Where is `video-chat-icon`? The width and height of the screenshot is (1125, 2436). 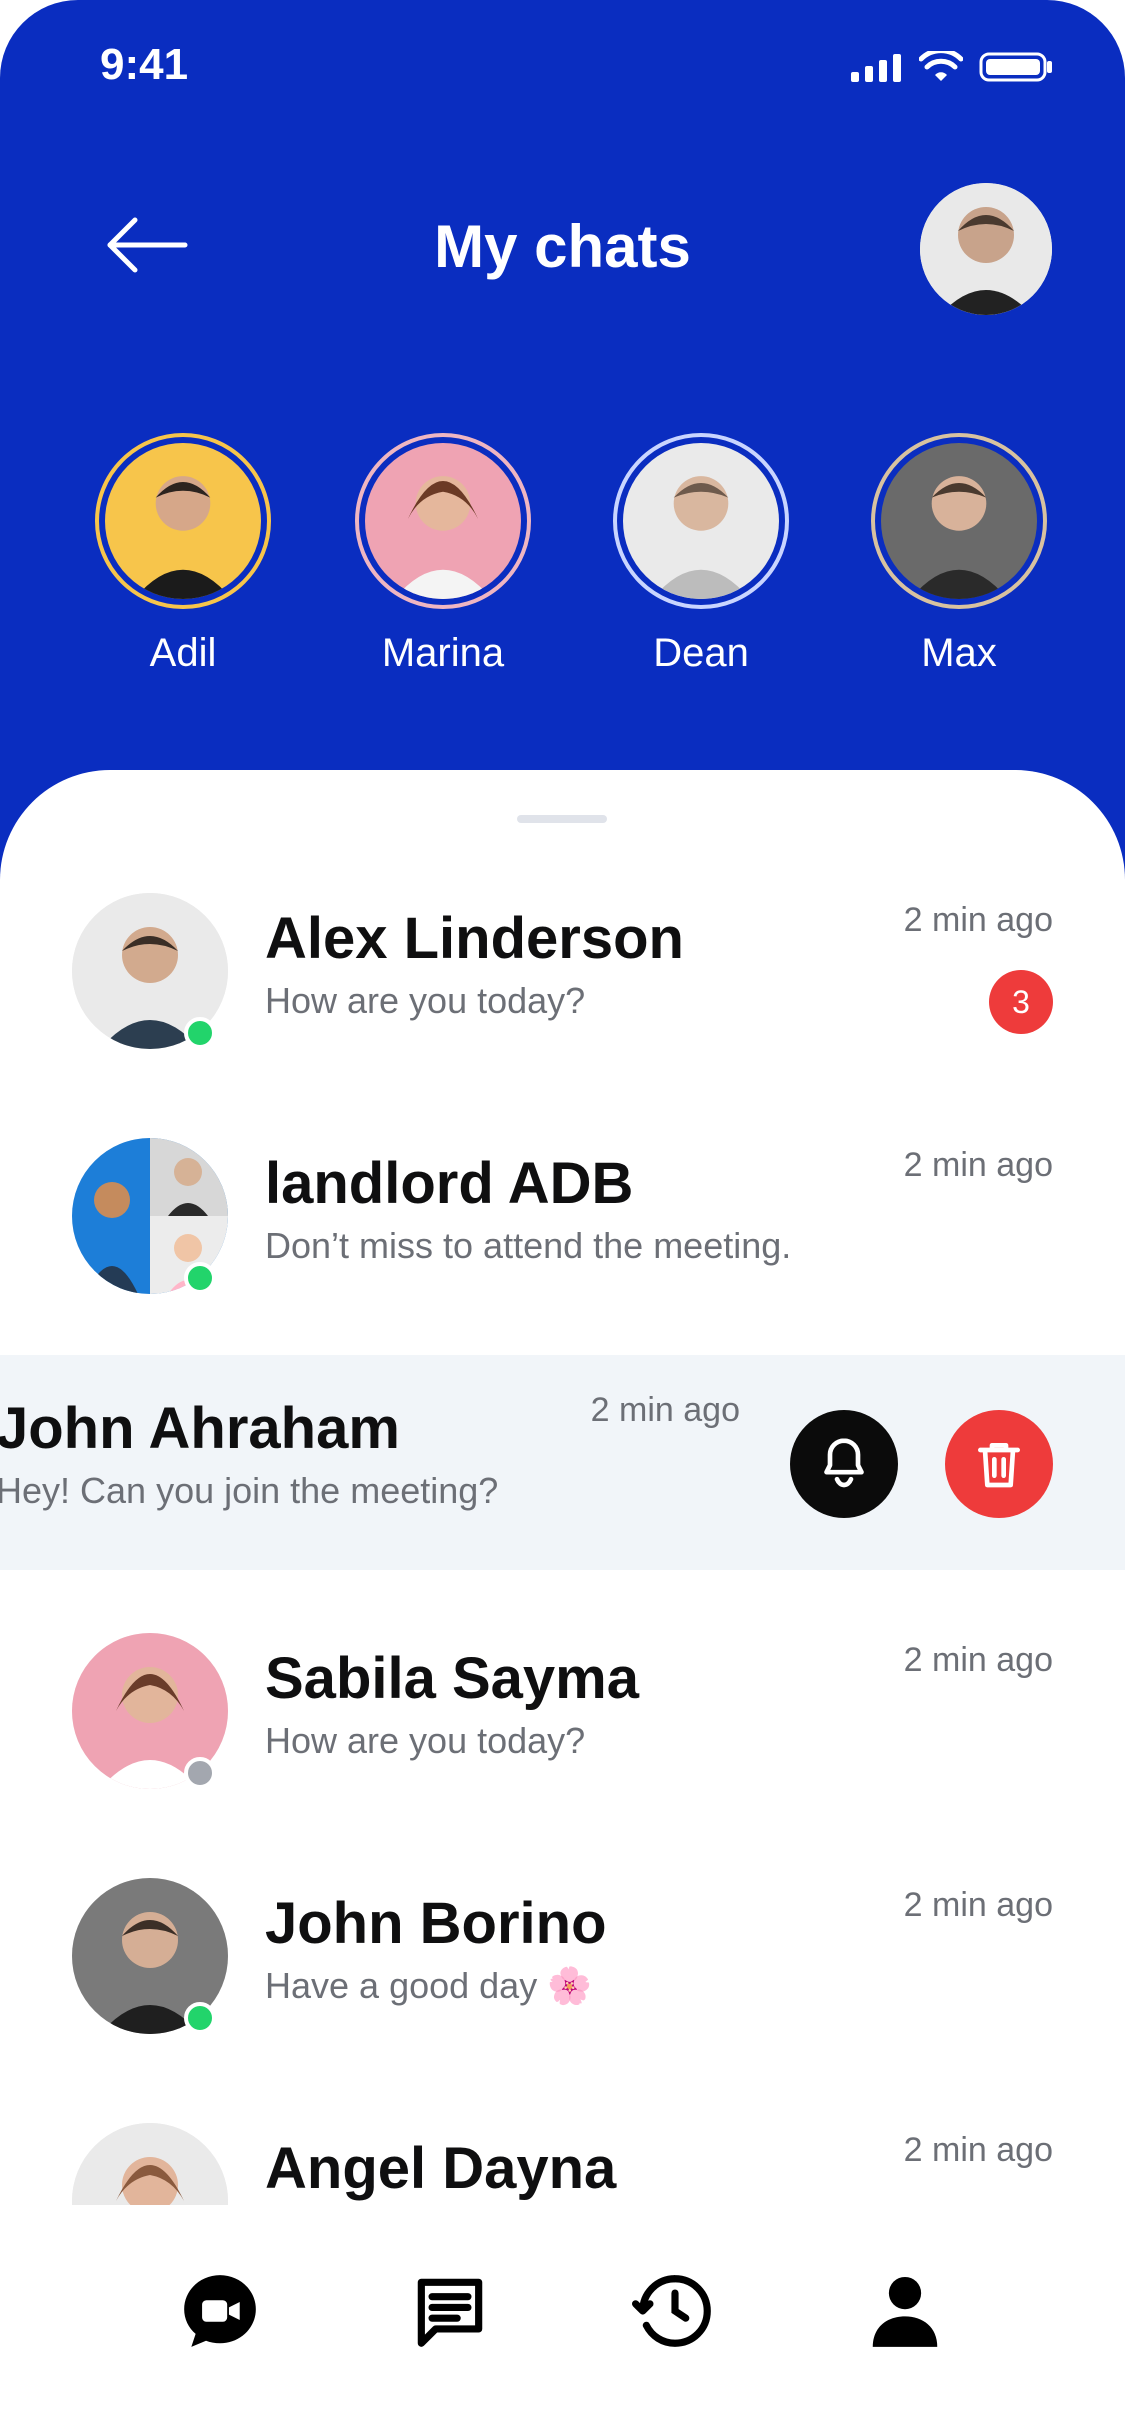
video-chat-icon is located at coordinates (220, 2311).